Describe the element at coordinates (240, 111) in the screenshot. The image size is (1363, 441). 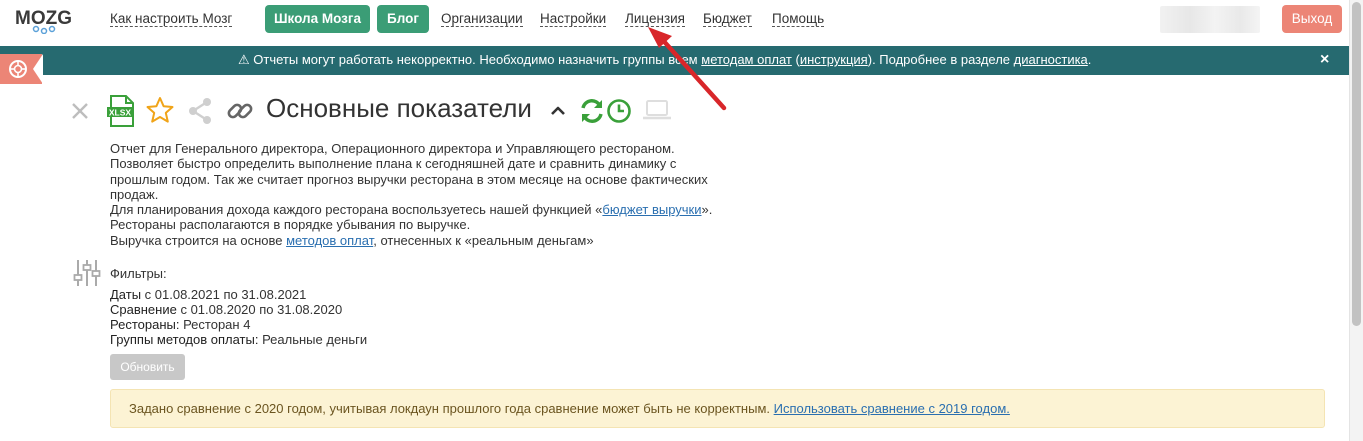
I see `link-icon` at that location.